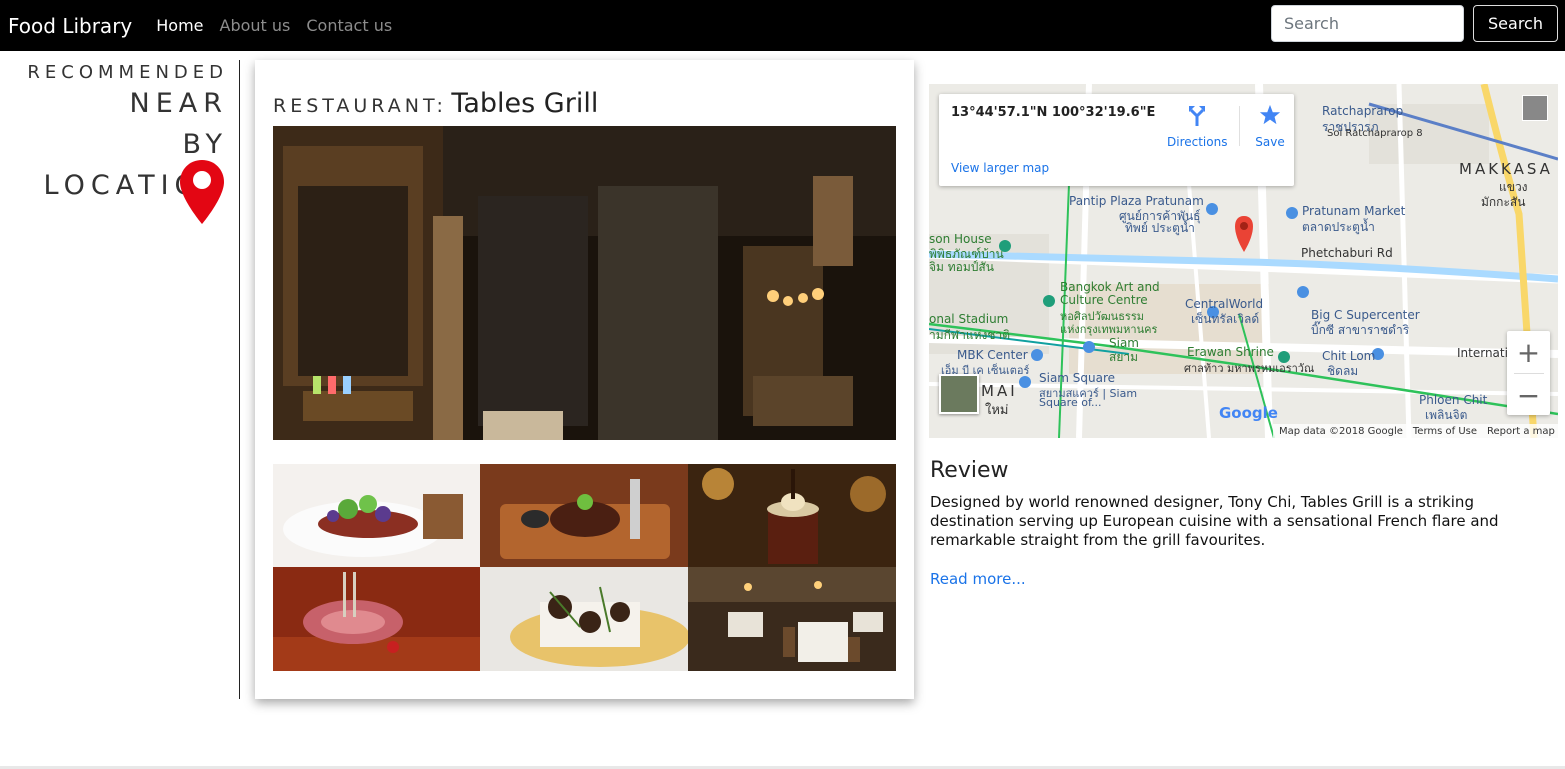 The image size is (1565, 769). What do you see at coordinates (1197, 142) in the screenshot?
I see `directions-label: Directions` at bounding box center [1197, 142].